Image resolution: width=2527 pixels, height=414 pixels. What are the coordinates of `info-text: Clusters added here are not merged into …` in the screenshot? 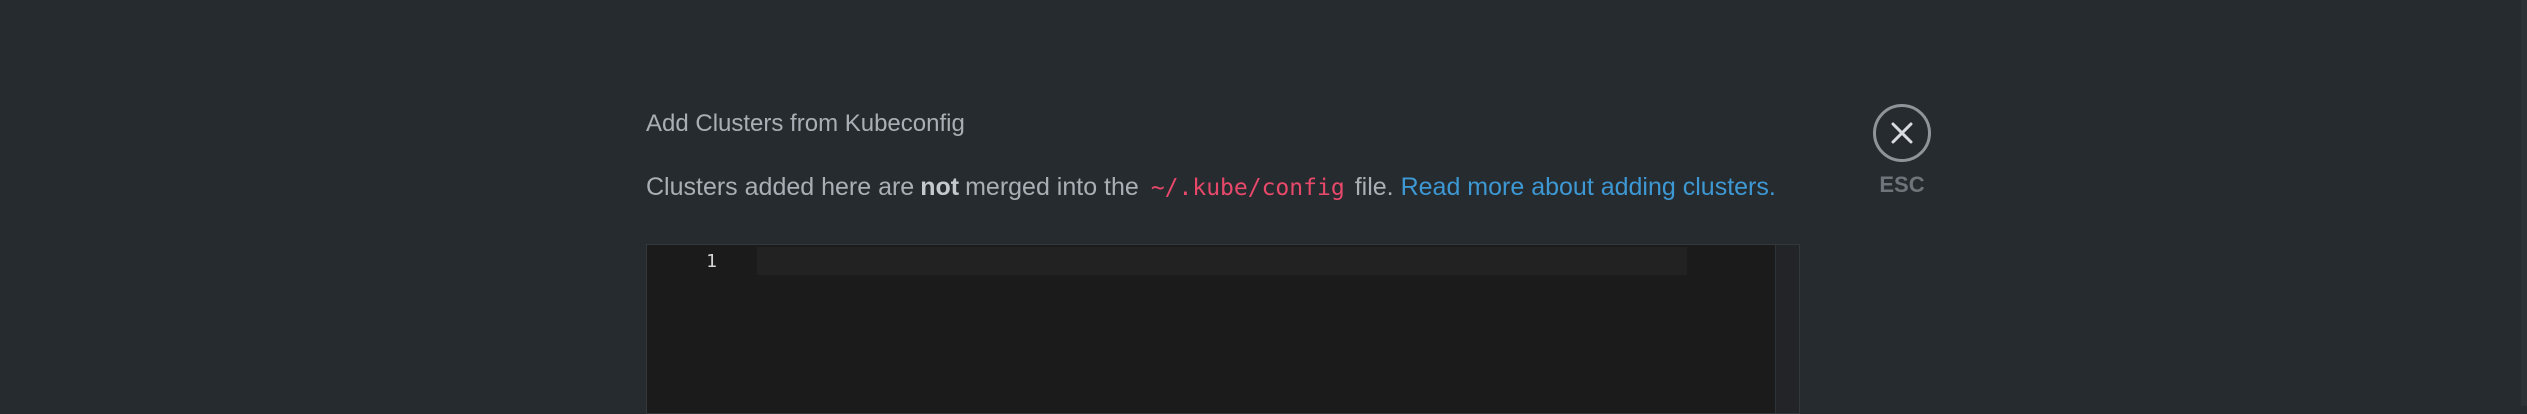 It's located at (1211, 187).